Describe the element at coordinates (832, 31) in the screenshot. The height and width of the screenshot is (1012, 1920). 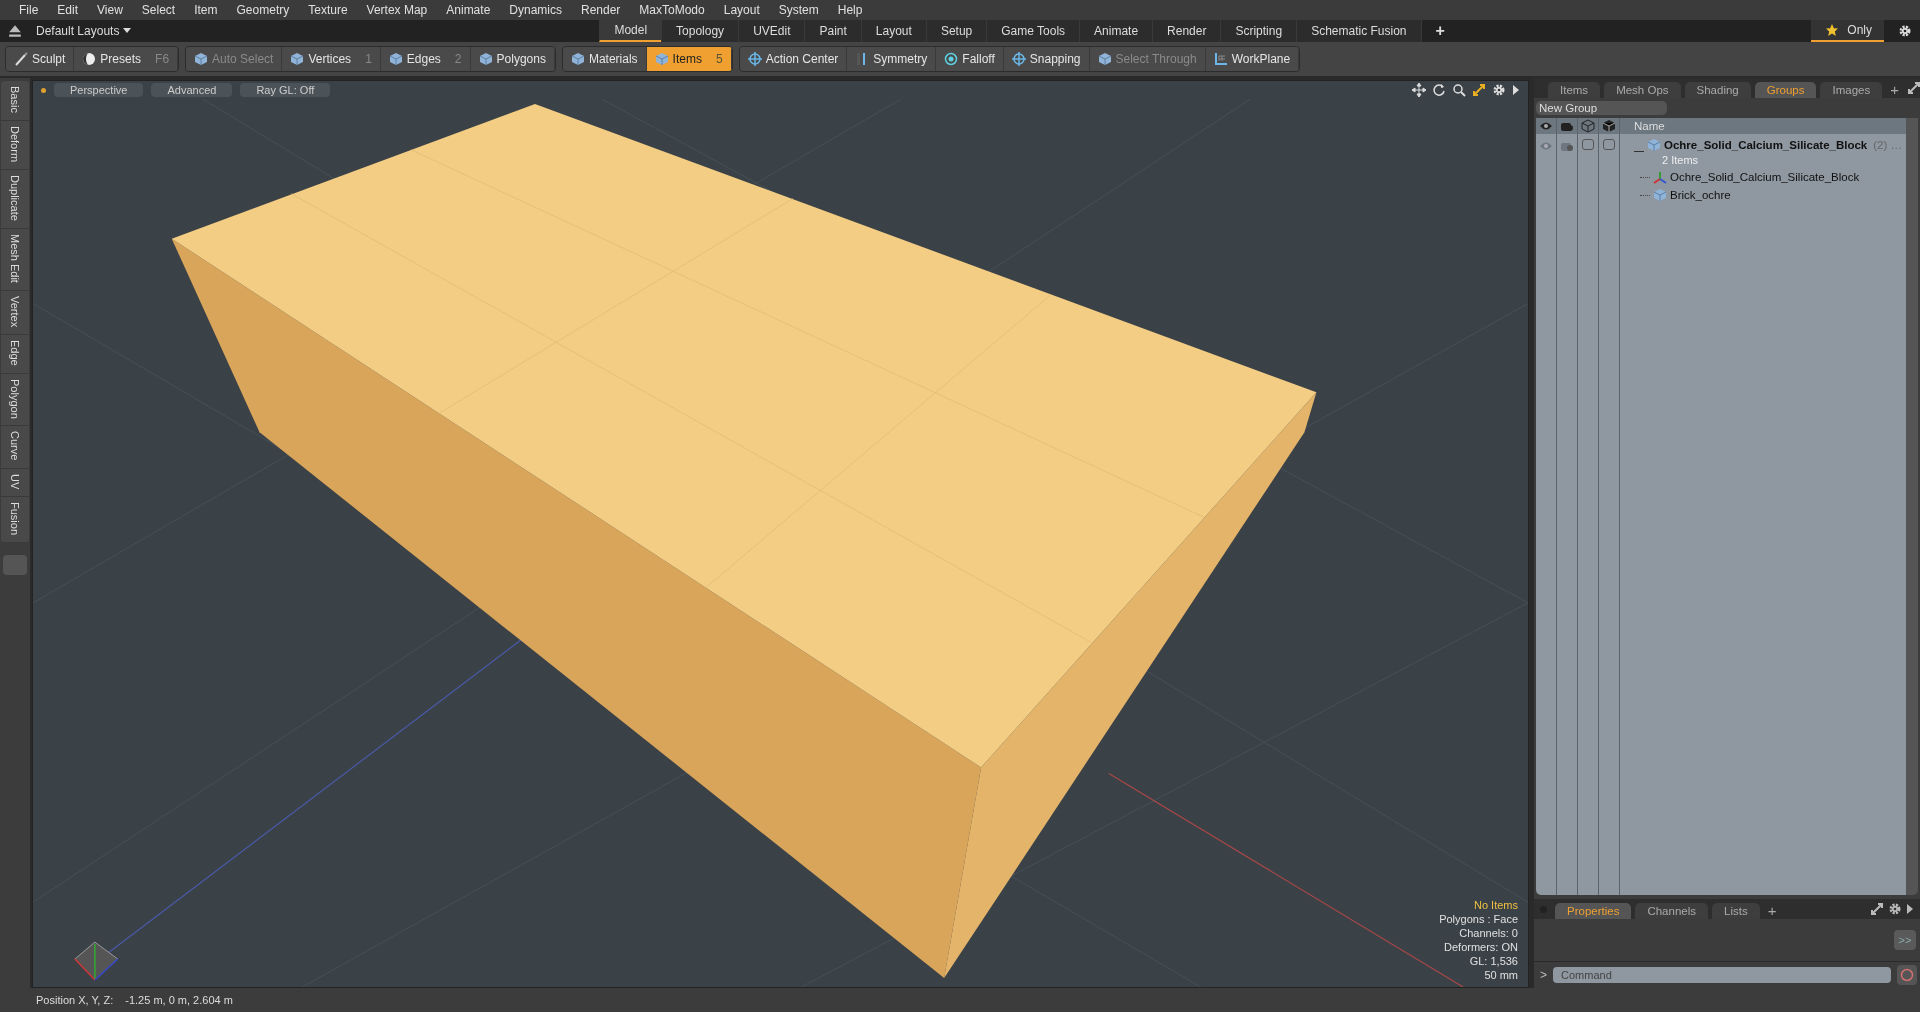
I see `layout-tab: Paint` at that location.